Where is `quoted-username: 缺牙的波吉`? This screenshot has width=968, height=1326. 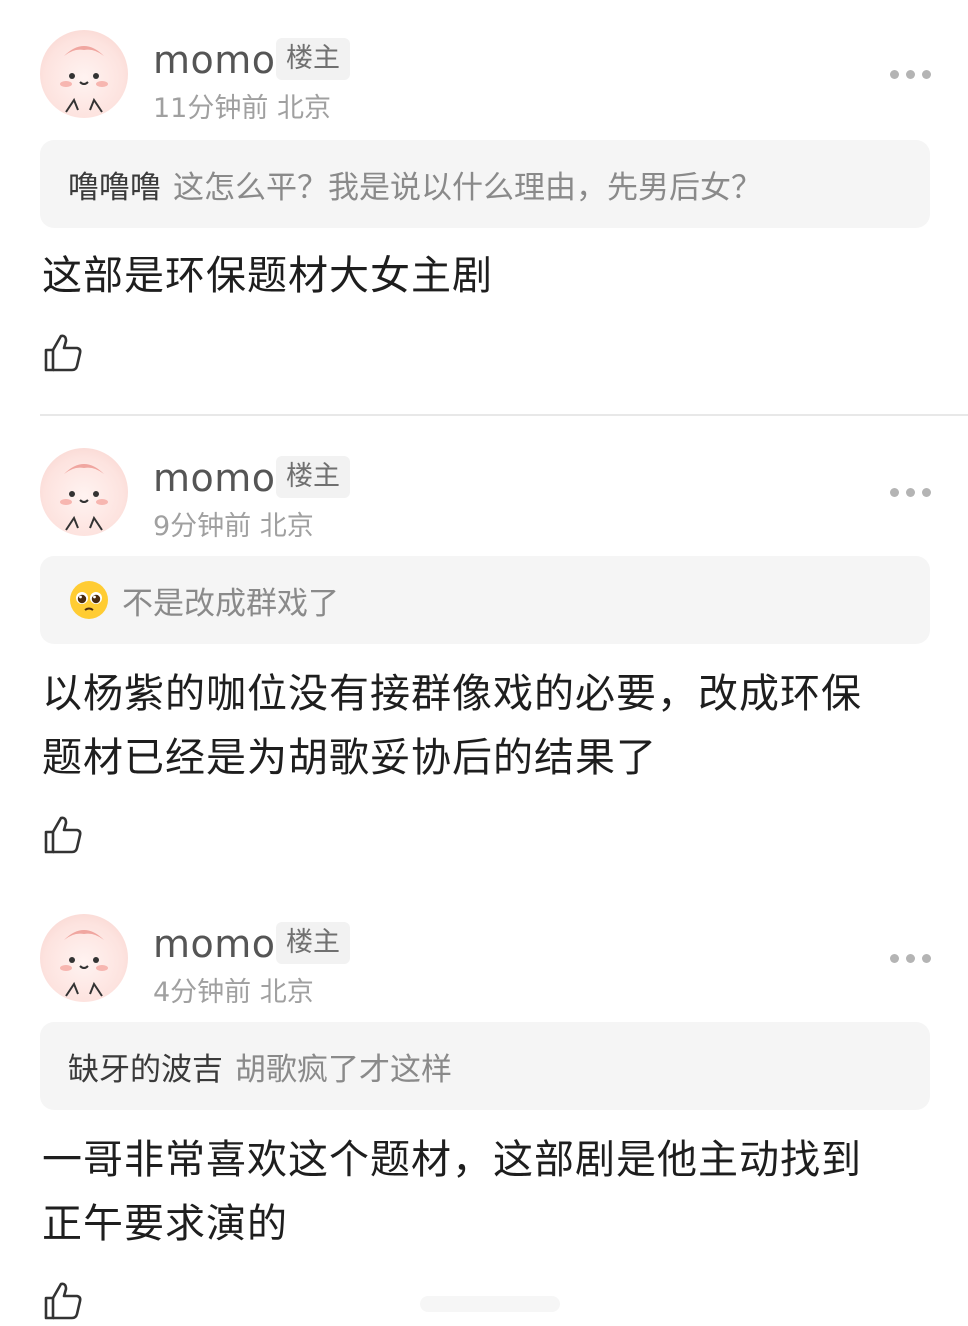 quoted-username: 缺牙的波吉 is located at coordinates (145, 1066).